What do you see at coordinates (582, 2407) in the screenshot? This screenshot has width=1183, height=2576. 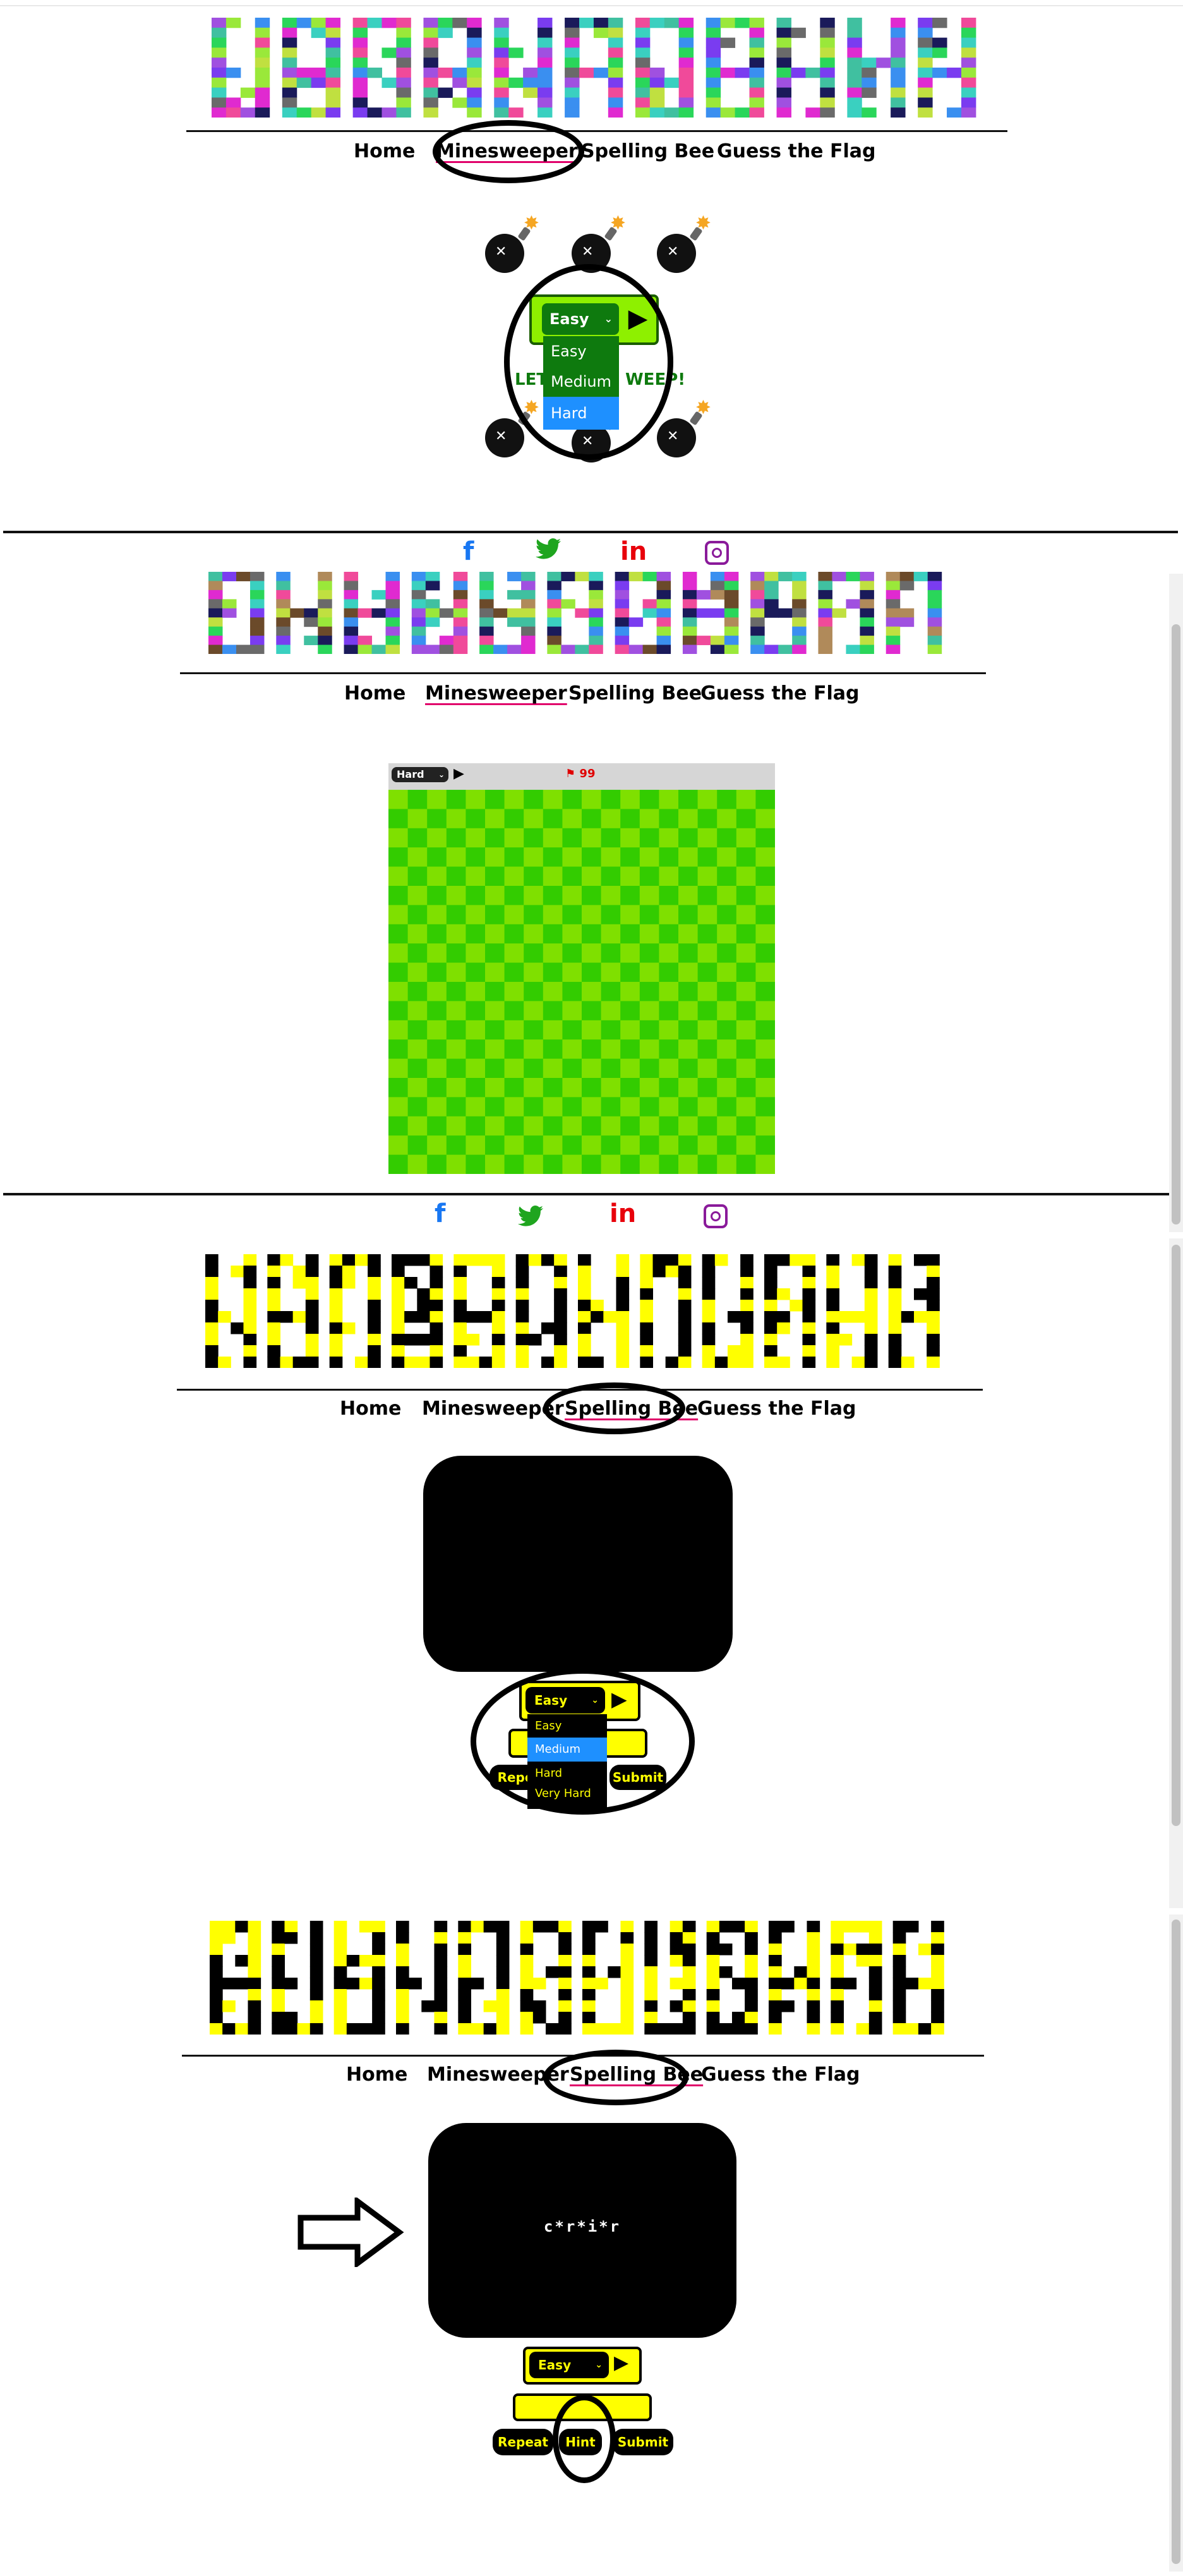 I see `answer-input` at bounding box center [582, 2407].